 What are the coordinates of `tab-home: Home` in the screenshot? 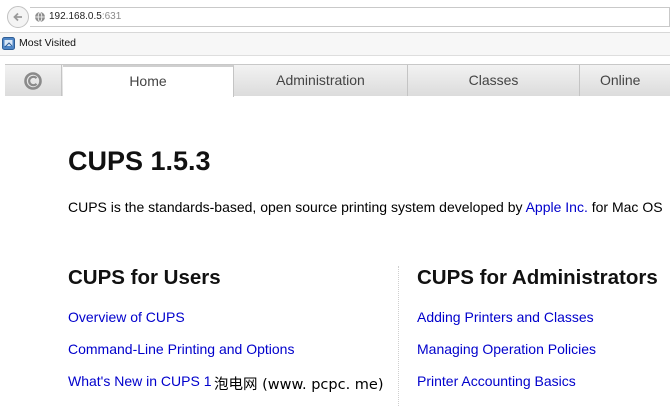 It's located at (148, 81).